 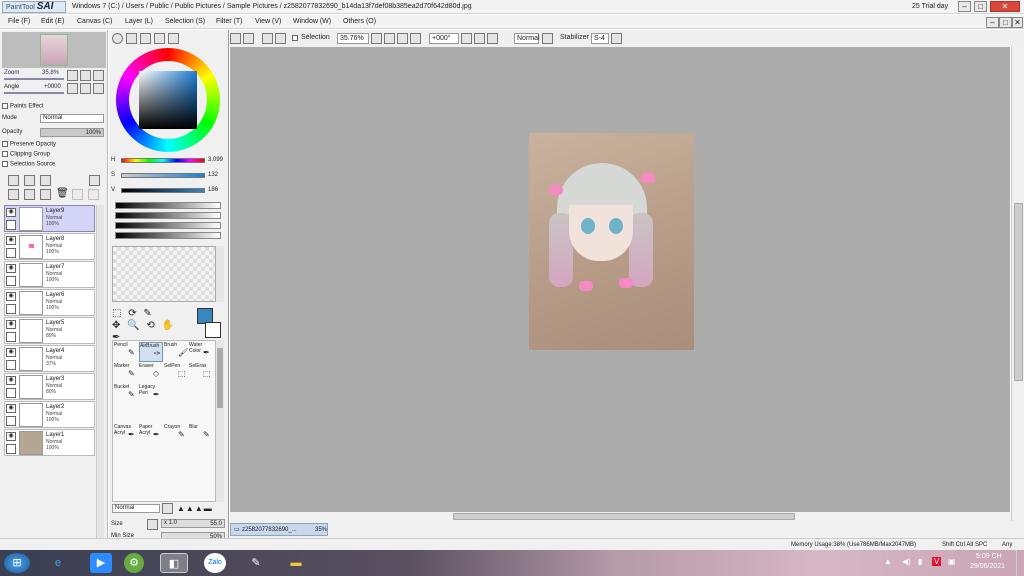 What do you see at coordinates (26, 155) in the screenshot?
I see `clipping-group-checkbox: Clipping Group` at bounding box center [26, 155].